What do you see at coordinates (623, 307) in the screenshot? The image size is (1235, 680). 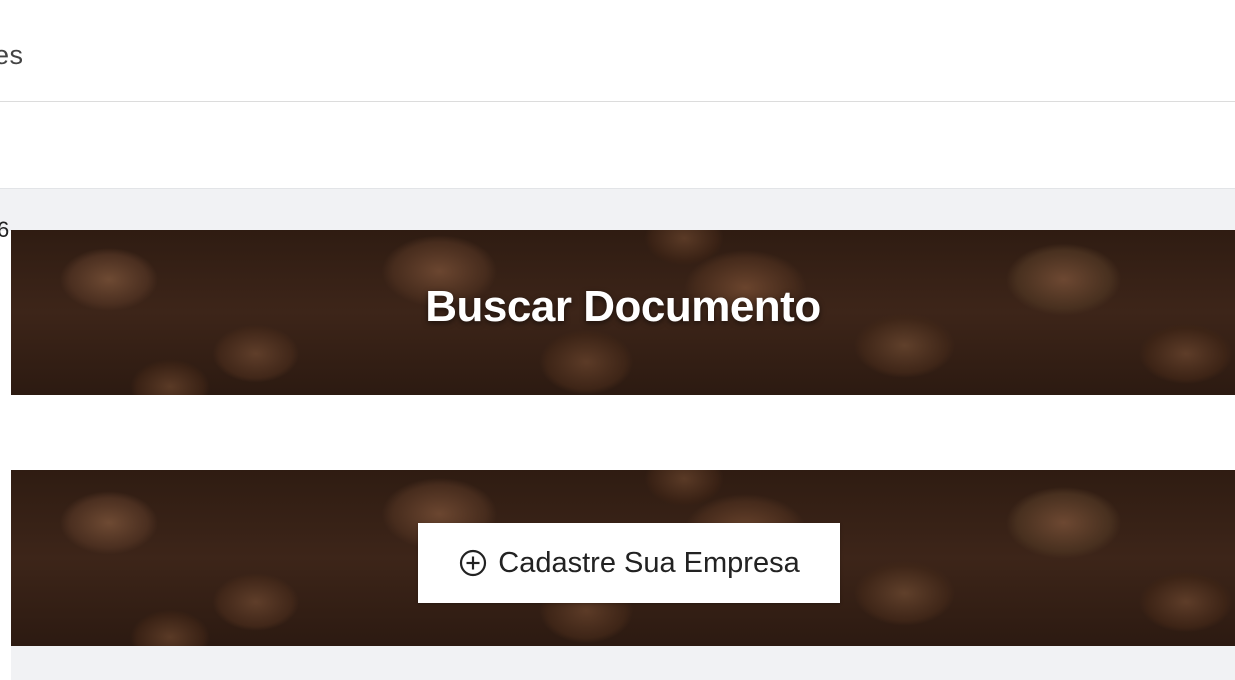 I see `search-document-title: Buscar Documento` at bounding box center [623, 307].